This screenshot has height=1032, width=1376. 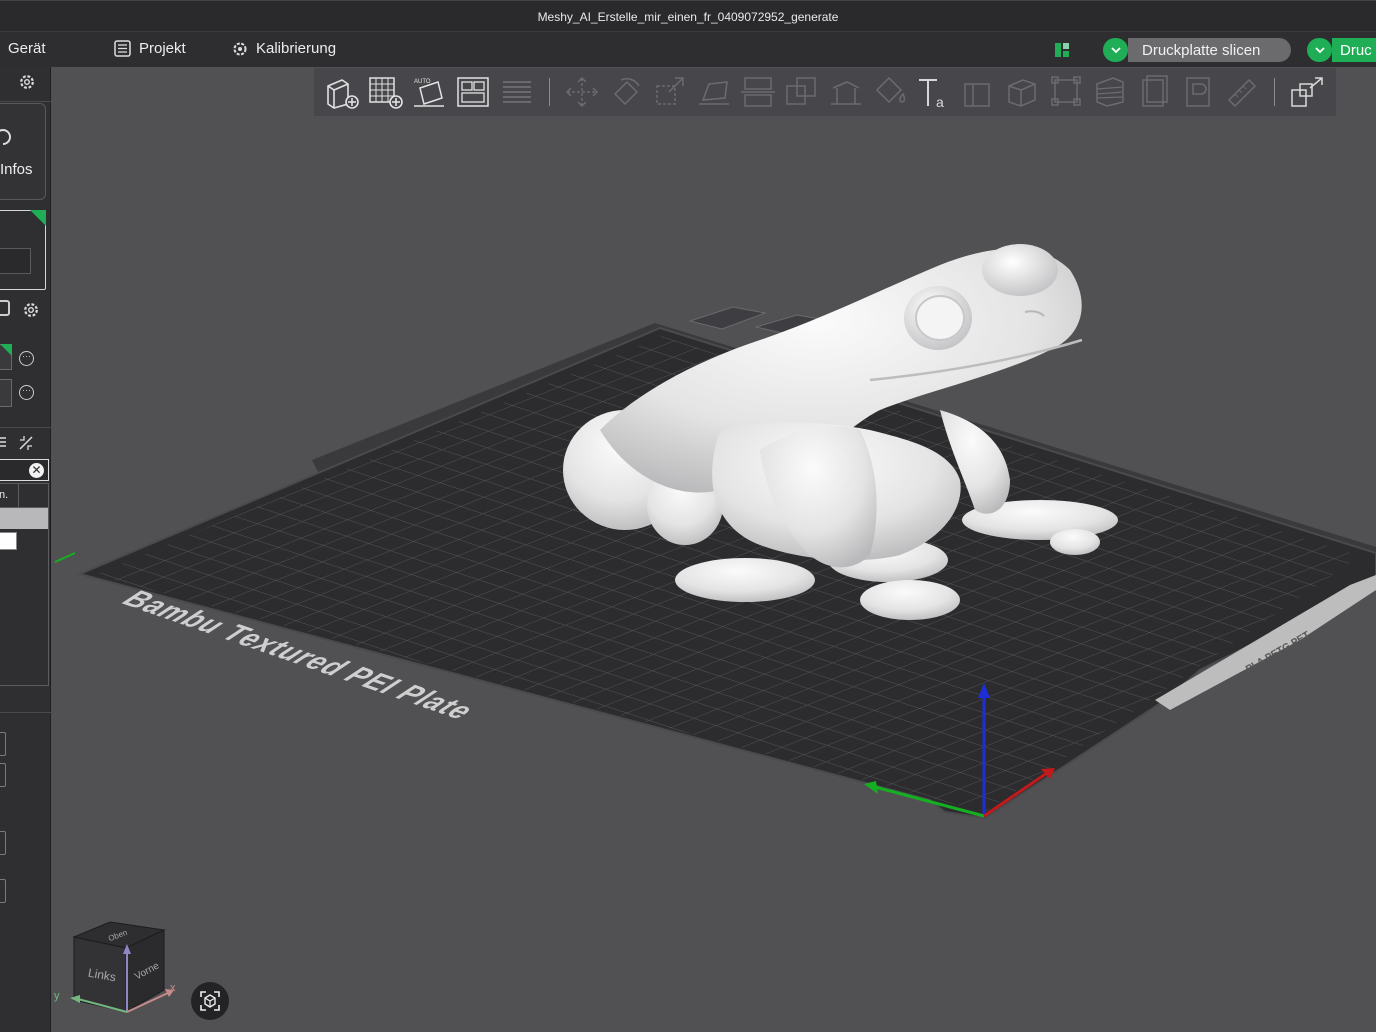 I want to click on boolean-icon, so click(x=801, y=91).